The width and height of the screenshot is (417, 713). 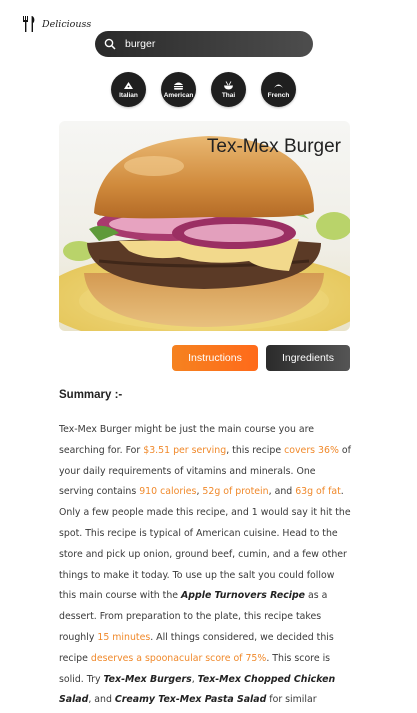 I want to click on cuisine-label: Thai, so click(x=228, y=95).